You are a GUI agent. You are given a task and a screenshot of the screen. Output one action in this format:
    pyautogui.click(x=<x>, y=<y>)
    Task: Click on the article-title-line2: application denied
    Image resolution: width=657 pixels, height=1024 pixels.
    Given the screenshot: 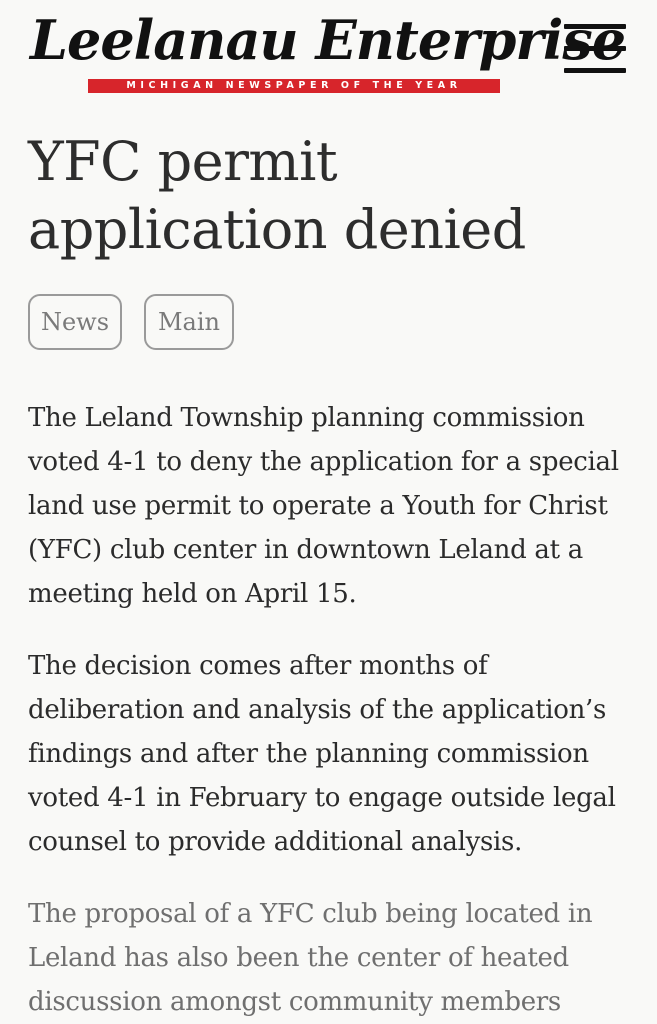 What is the action you would take?
    pyautogui.click(x=277, y=229)
    